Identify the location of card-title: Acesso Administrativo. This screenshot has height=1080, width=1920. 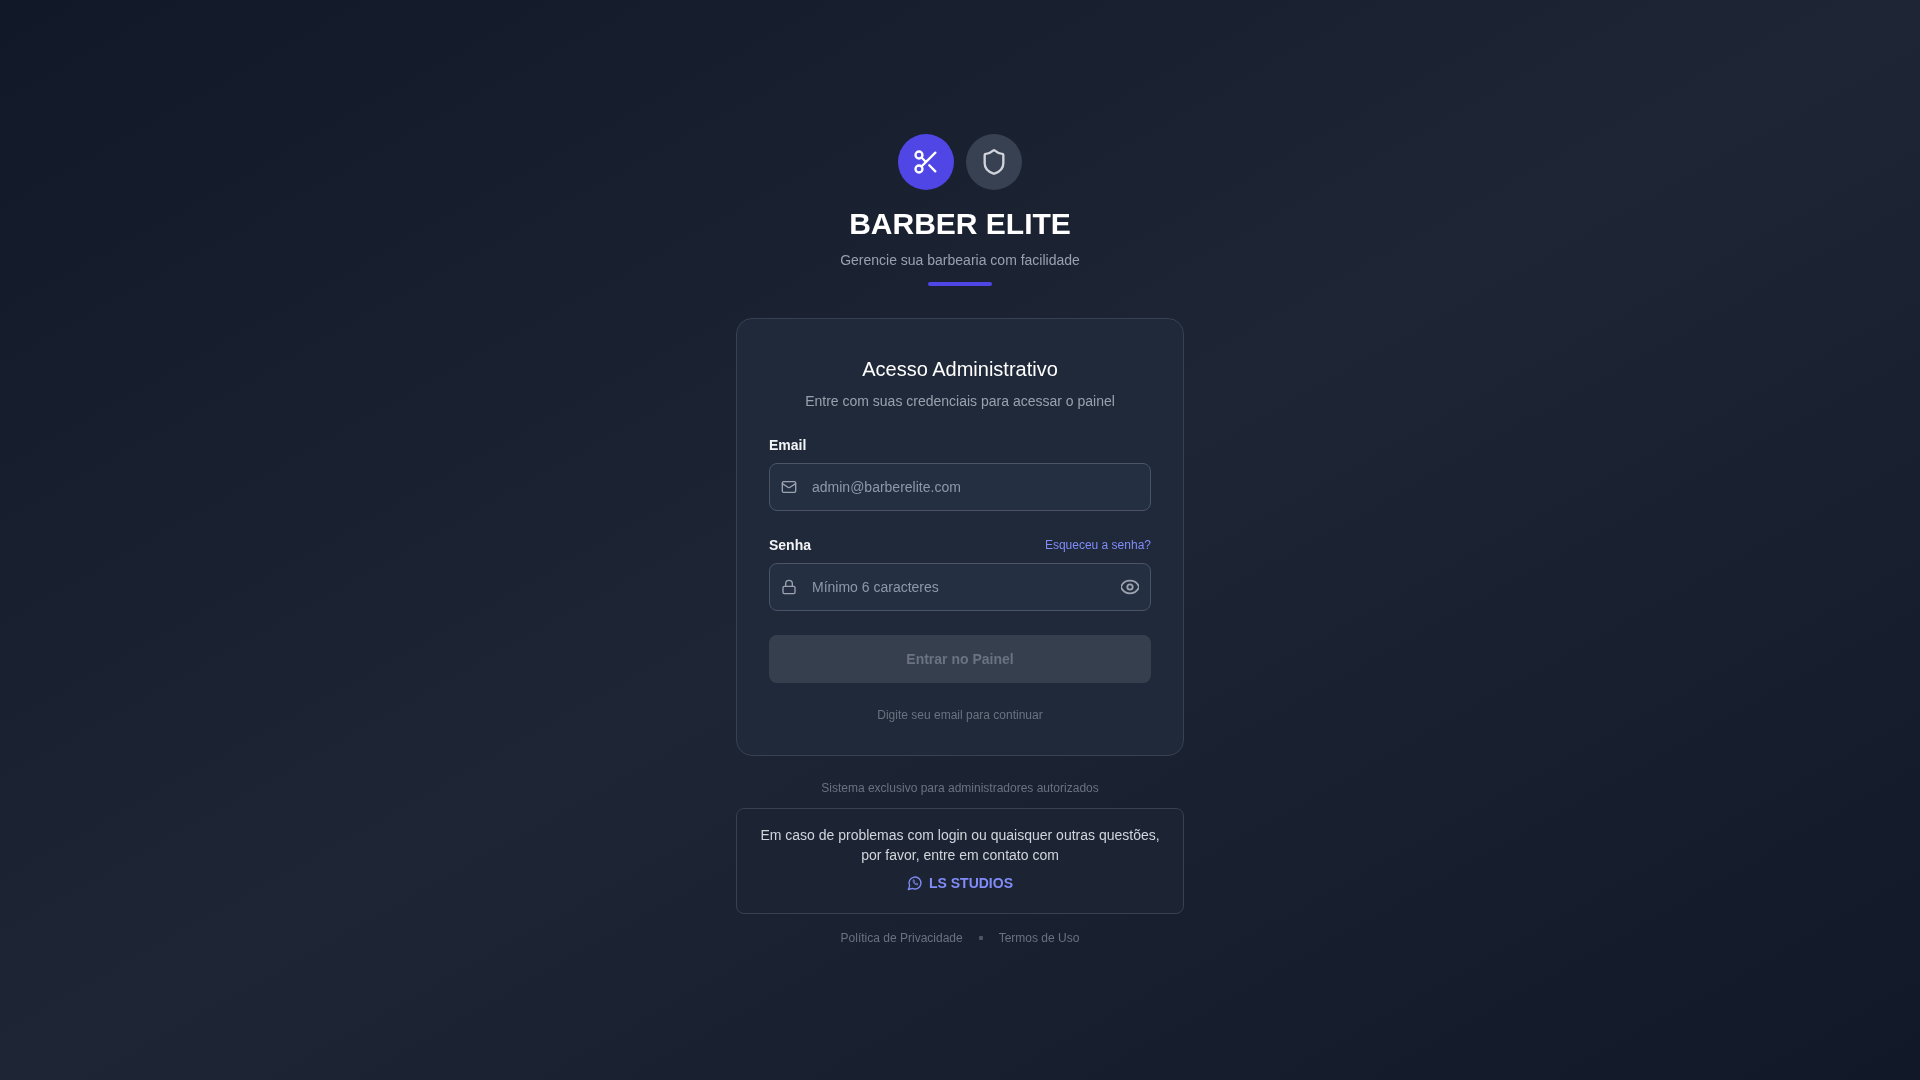
(960, 369).